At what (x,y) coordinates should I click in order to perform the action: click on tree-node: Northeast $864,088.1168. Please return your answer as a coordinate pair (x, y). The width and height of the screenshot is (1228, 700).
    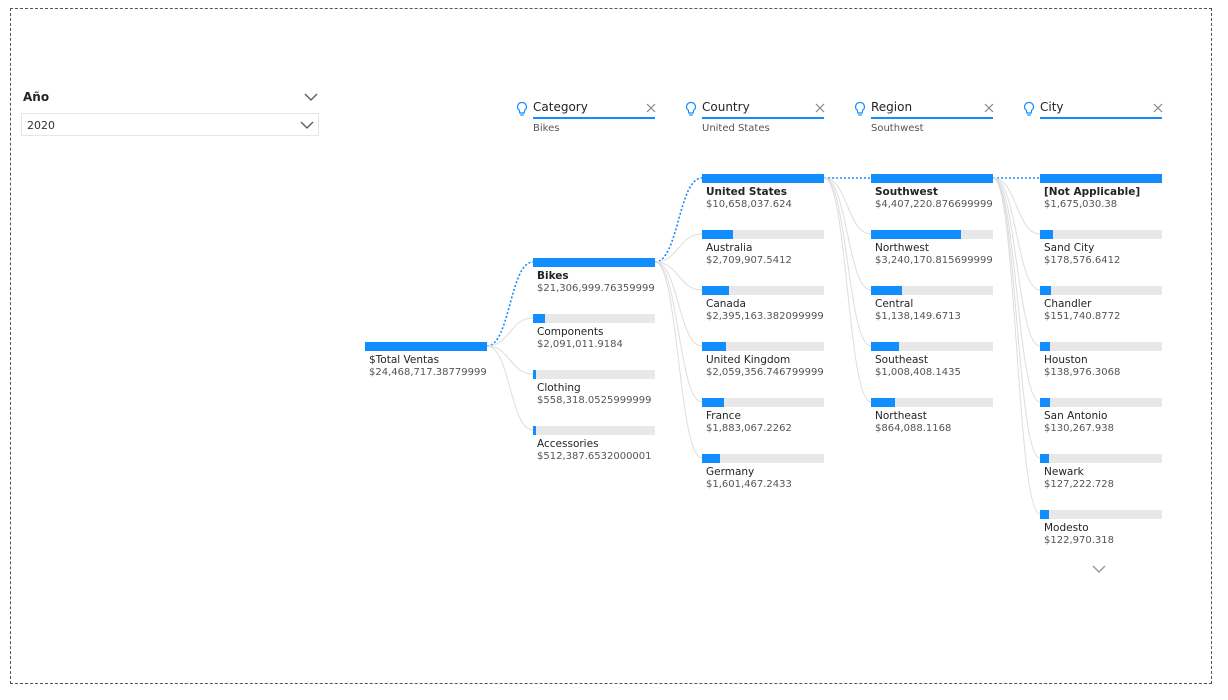
    Looking at the image, I should click on (932, 420).